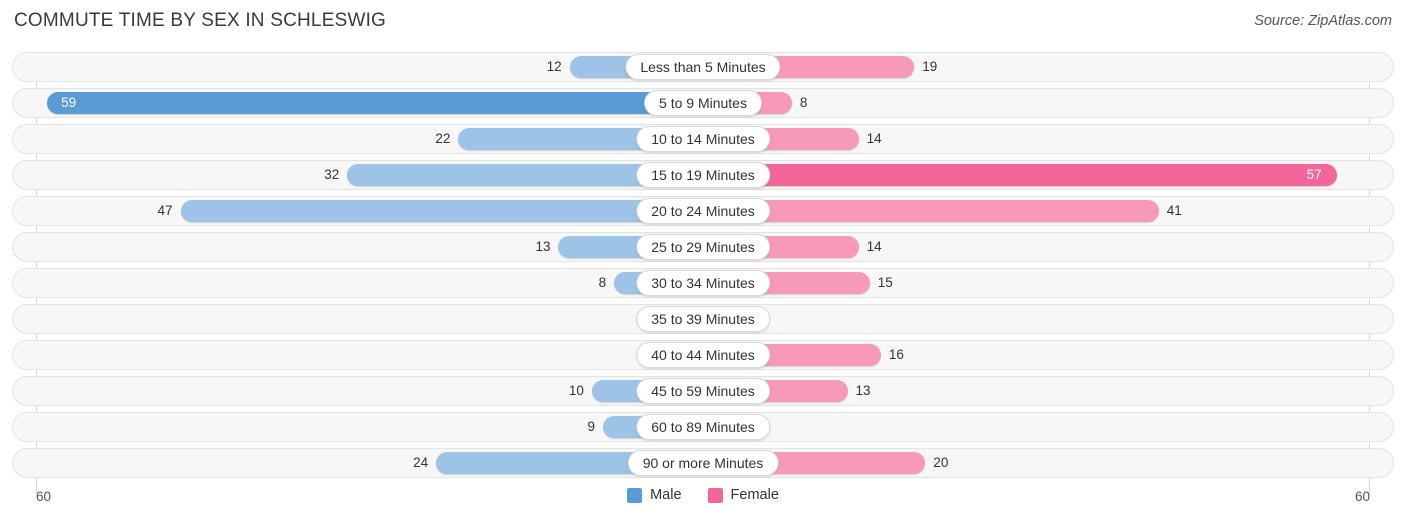 The image size is (1406, 523). Describe the element at coordinates (165, 210) in the screenshot. I see `value-label-male: 47` at that location.